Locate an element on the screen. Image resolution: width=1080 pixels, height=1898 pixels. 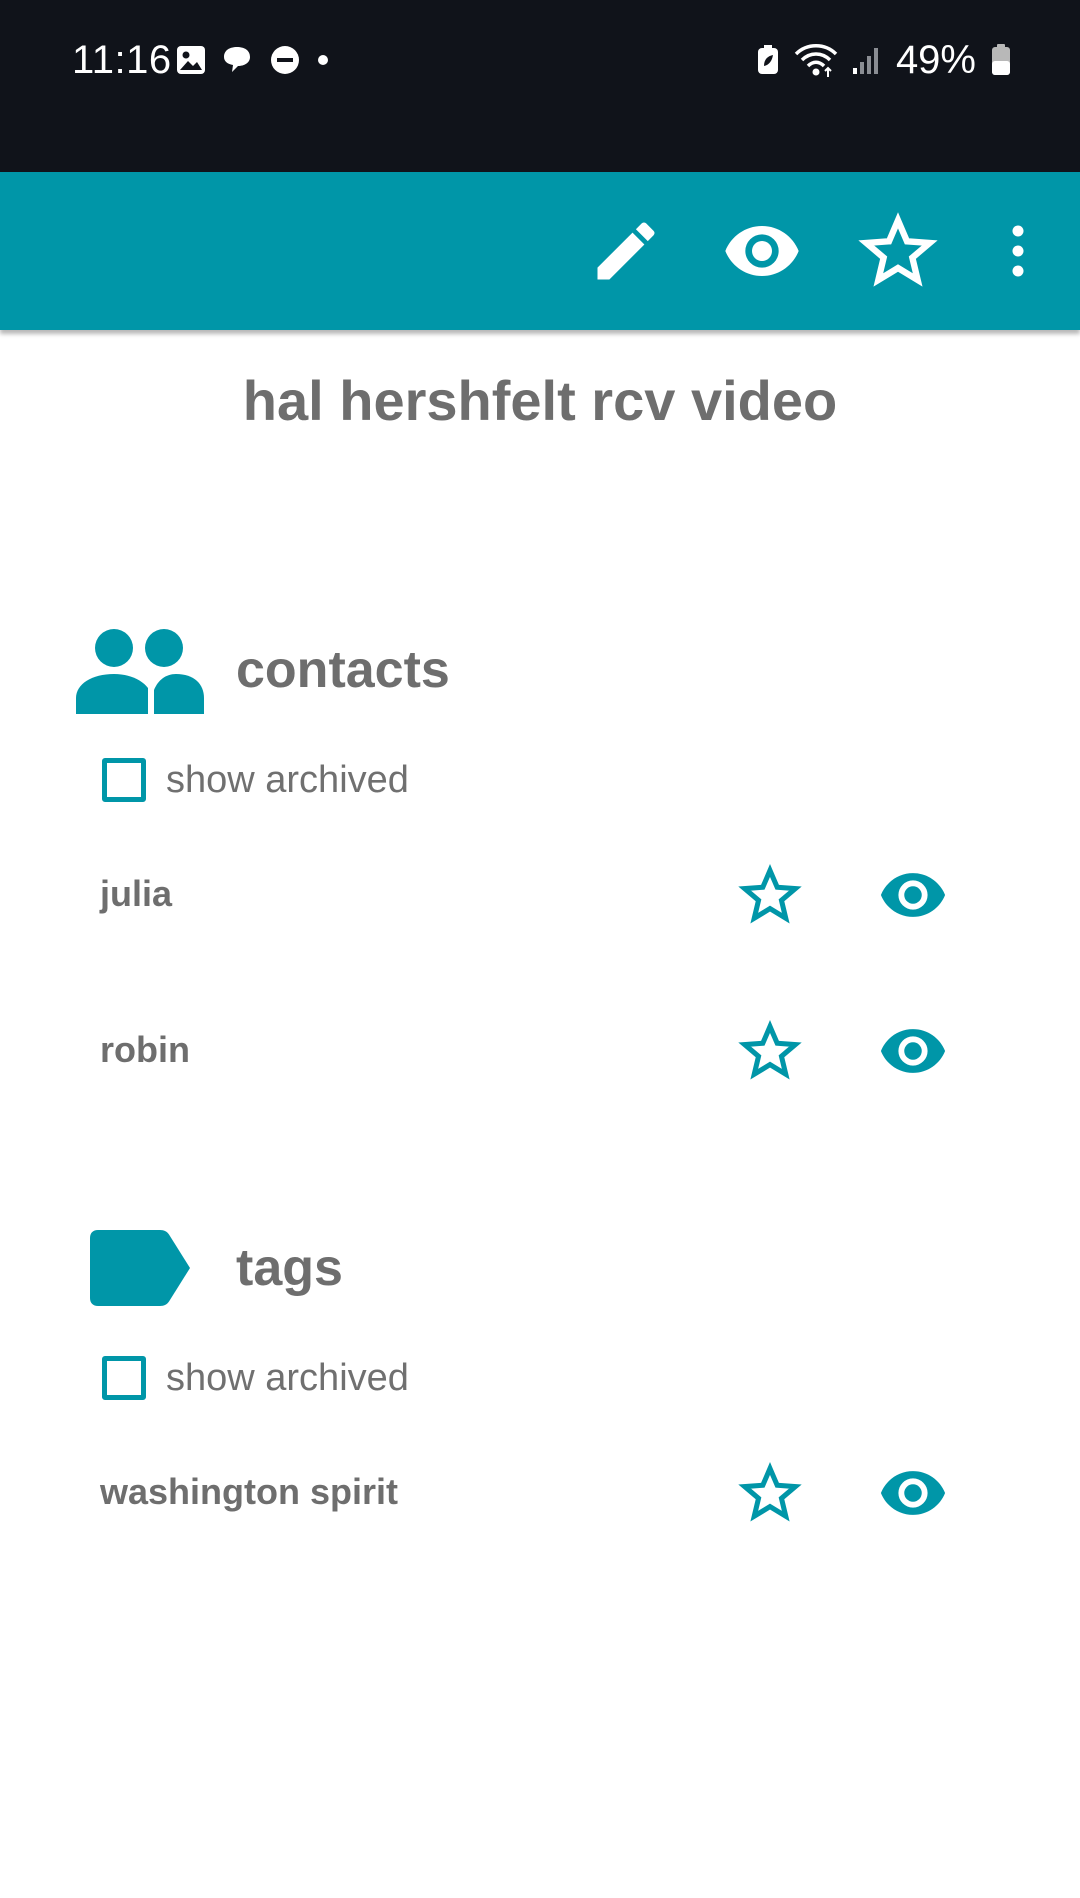
battery-icon is located at coordinates (1001, 59).